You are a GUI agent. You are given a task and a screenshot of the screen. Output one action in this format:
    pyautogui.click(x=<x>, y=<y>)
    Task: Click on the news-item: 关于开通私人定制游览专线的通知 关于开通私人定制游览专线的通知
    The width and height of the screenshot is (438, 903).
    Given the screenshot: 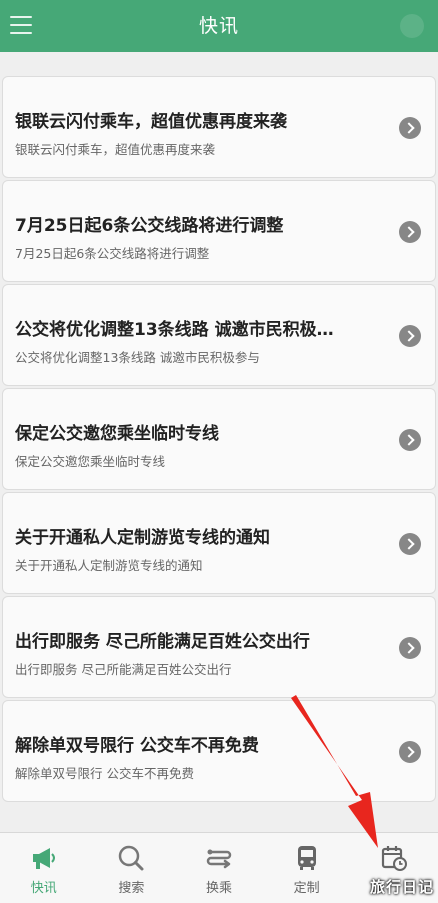 What is the action you would take?
    pyautogui.click(x=219, y=543)
    